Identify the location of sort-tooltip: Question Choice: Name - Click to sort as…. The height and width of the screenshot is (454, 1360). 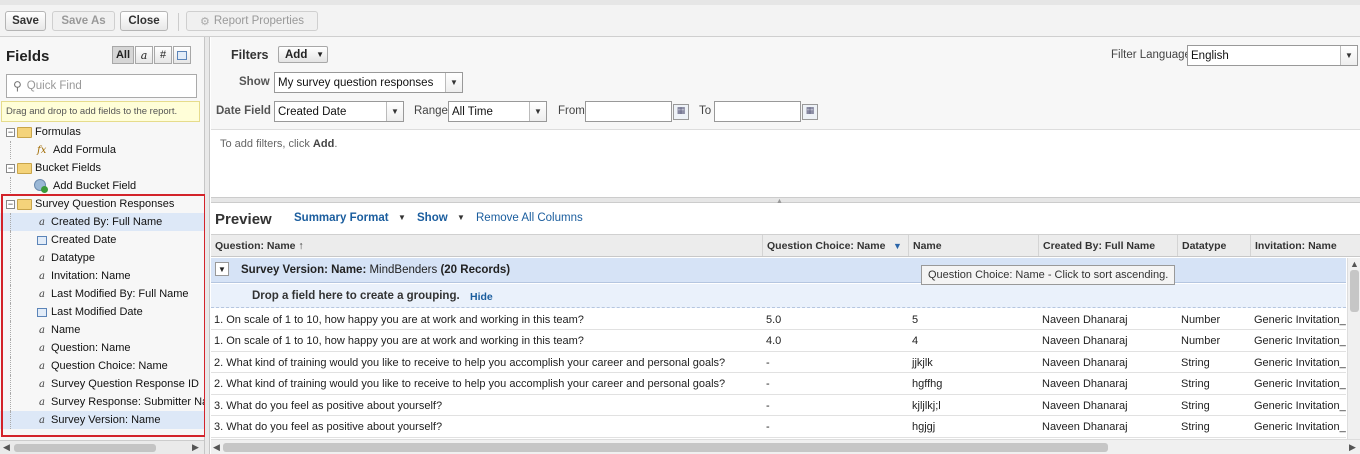
(1048, 275).